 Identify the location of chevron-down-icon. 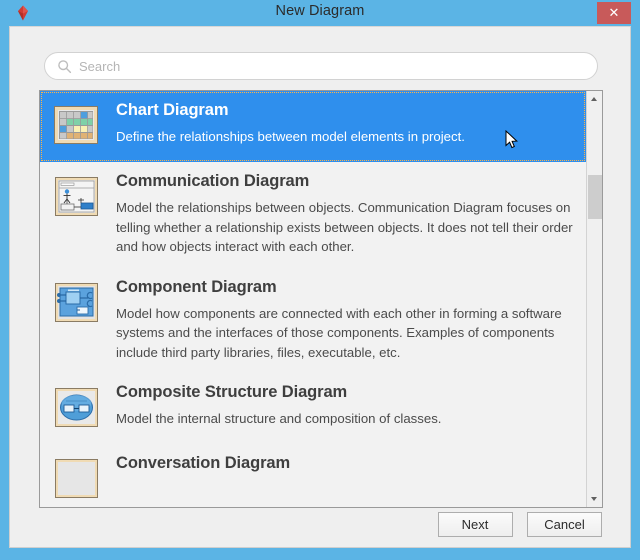
(594, 499).